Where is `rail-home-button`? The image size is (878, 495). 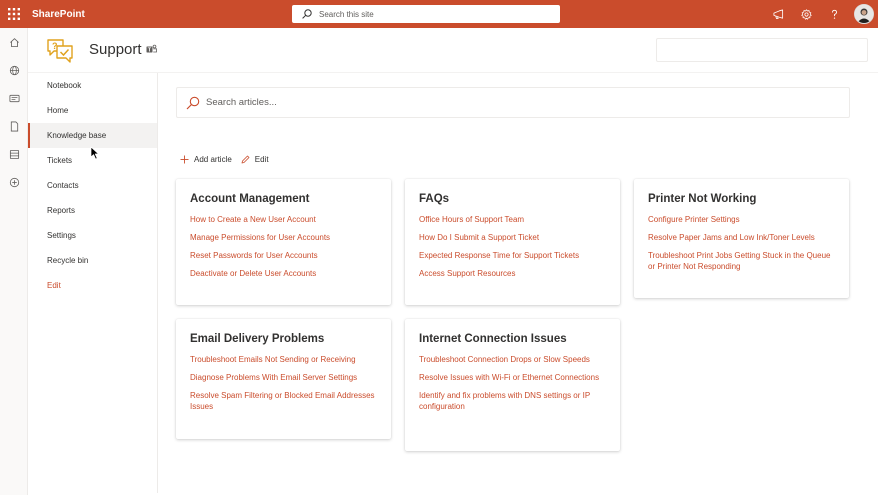
rail-home-button is located at coordinates (14, 42).